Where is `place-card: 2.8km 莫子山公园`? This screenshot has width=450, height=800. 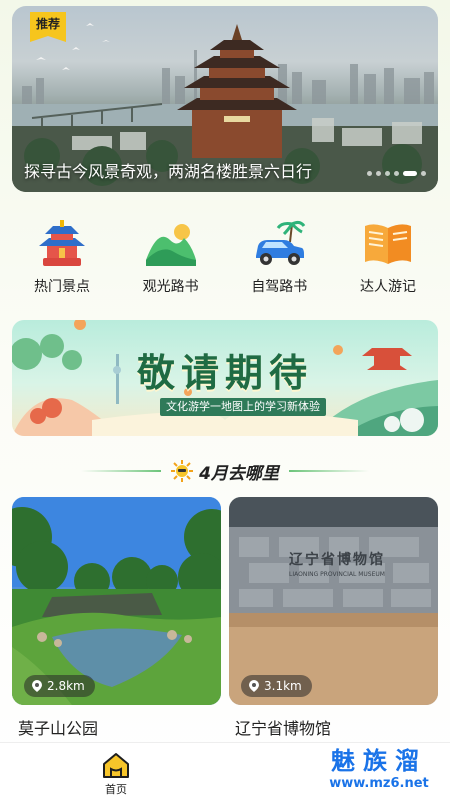 place-card: 2.8km 莫子山公园 is located at coordinates (116, 618).